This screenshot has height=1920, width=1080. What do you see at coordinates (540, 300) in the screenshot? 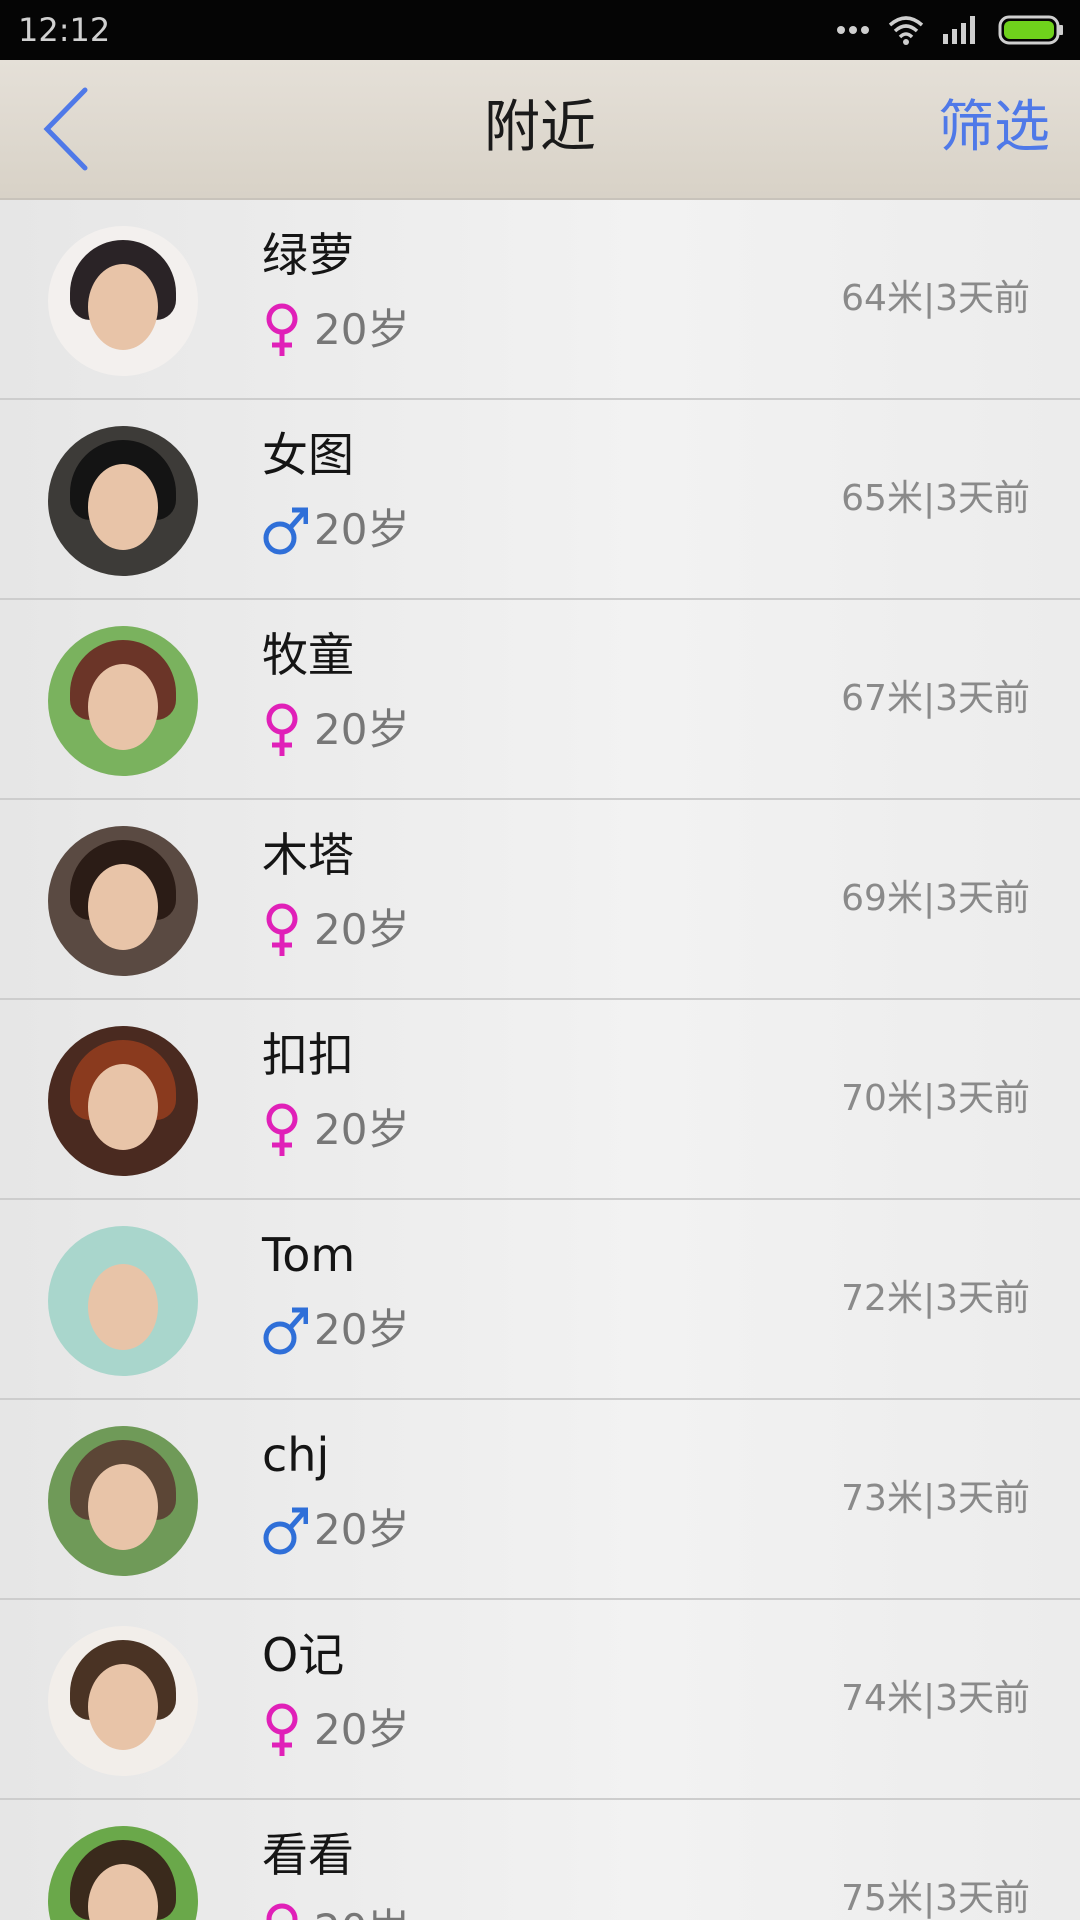
I see `list-item: 绿萝 20岁 64米|3天前` at bounding box center [540, 300].